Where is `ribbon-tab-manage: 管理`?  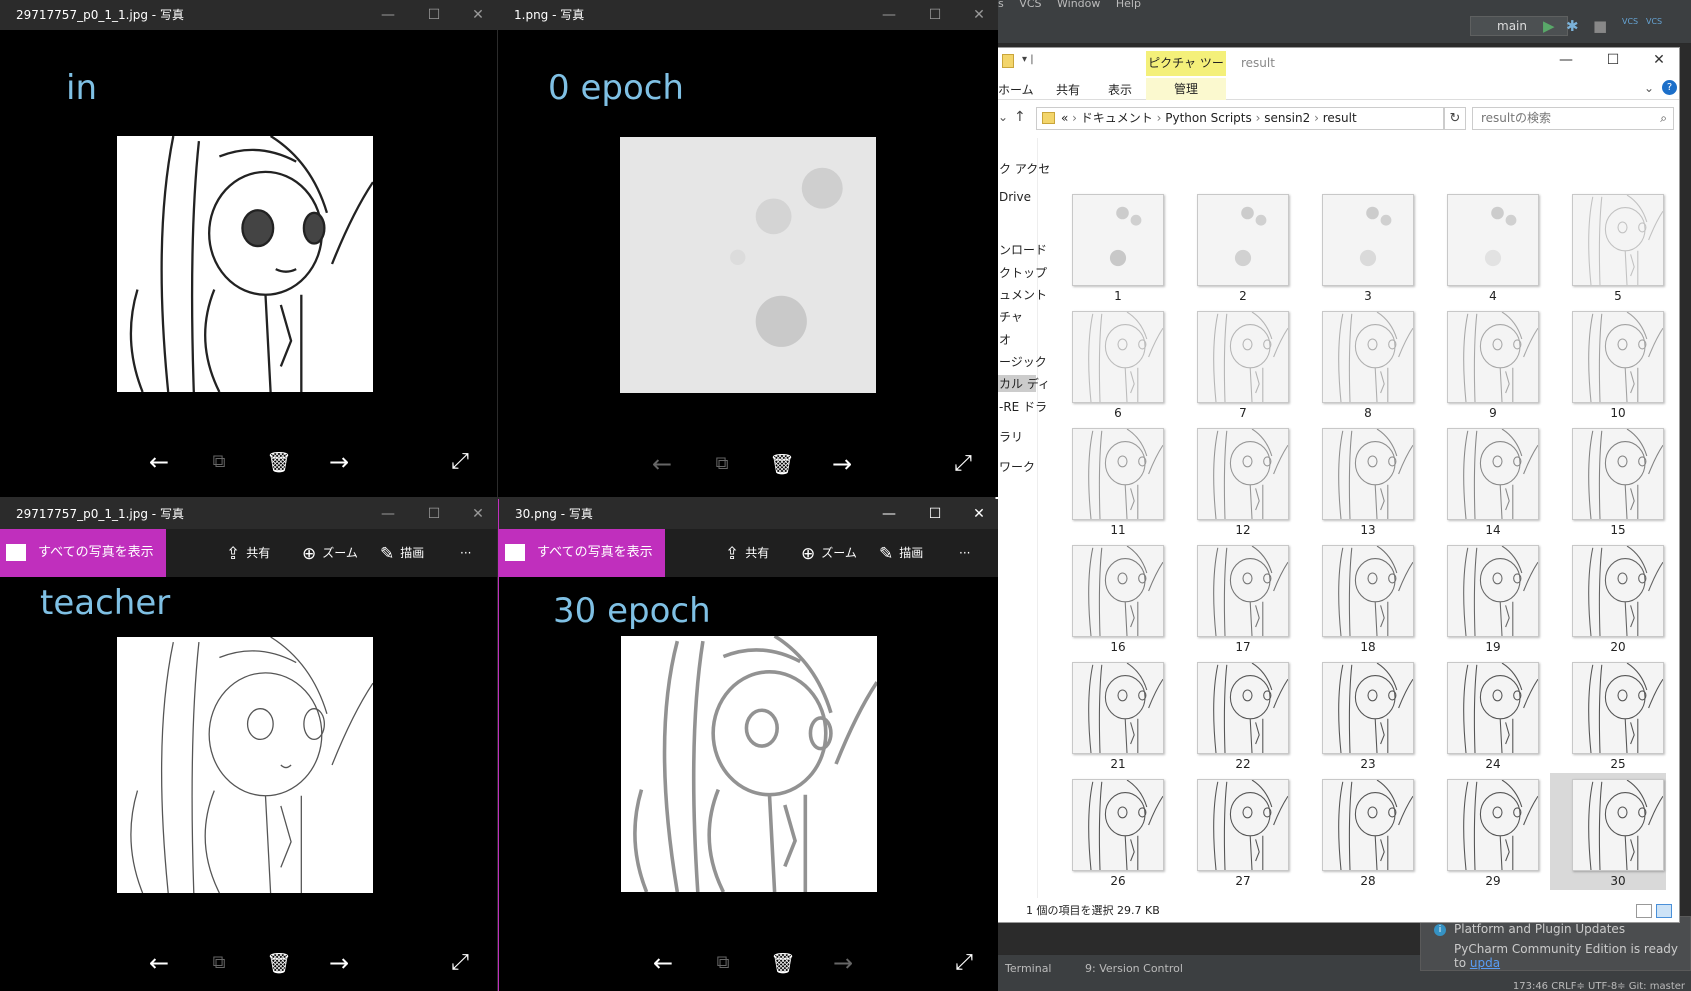 ribbon-tab-manage: 管理 is located at coordinates (1186, 89).